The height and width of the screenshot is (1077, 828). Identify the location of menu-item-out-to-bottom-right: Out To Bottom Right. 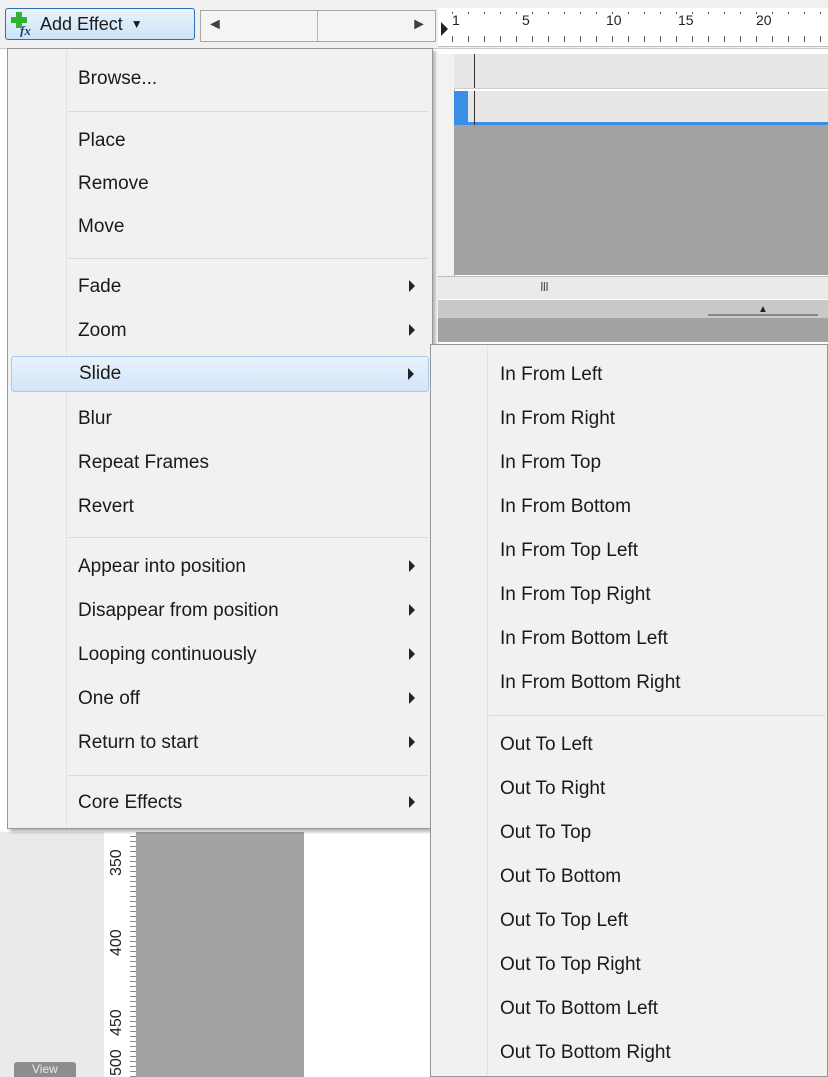
(630, 1053).